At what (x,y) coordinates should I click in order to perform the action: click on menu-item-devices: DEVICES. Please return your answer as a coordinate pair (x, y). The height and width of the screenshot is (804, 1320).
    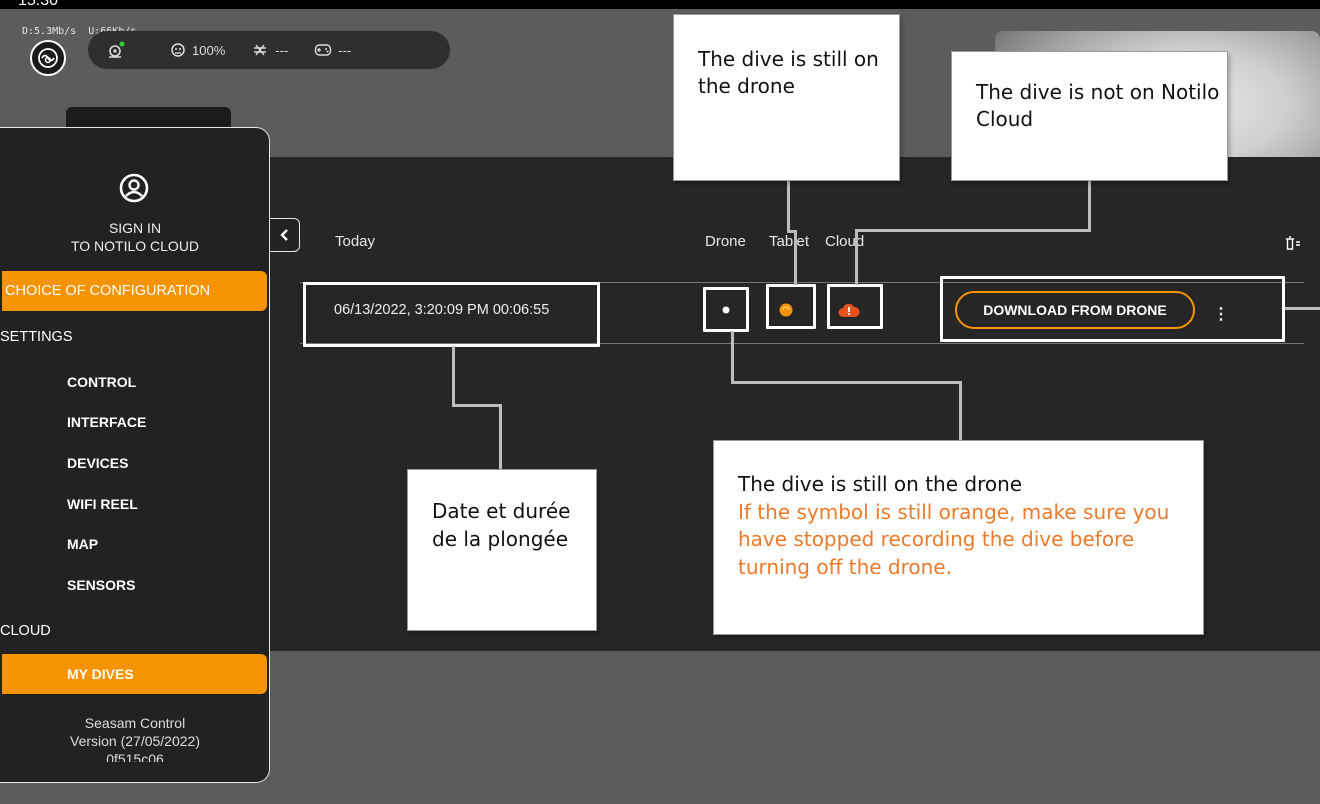
    Looking at the image, I should click on (97, 463).